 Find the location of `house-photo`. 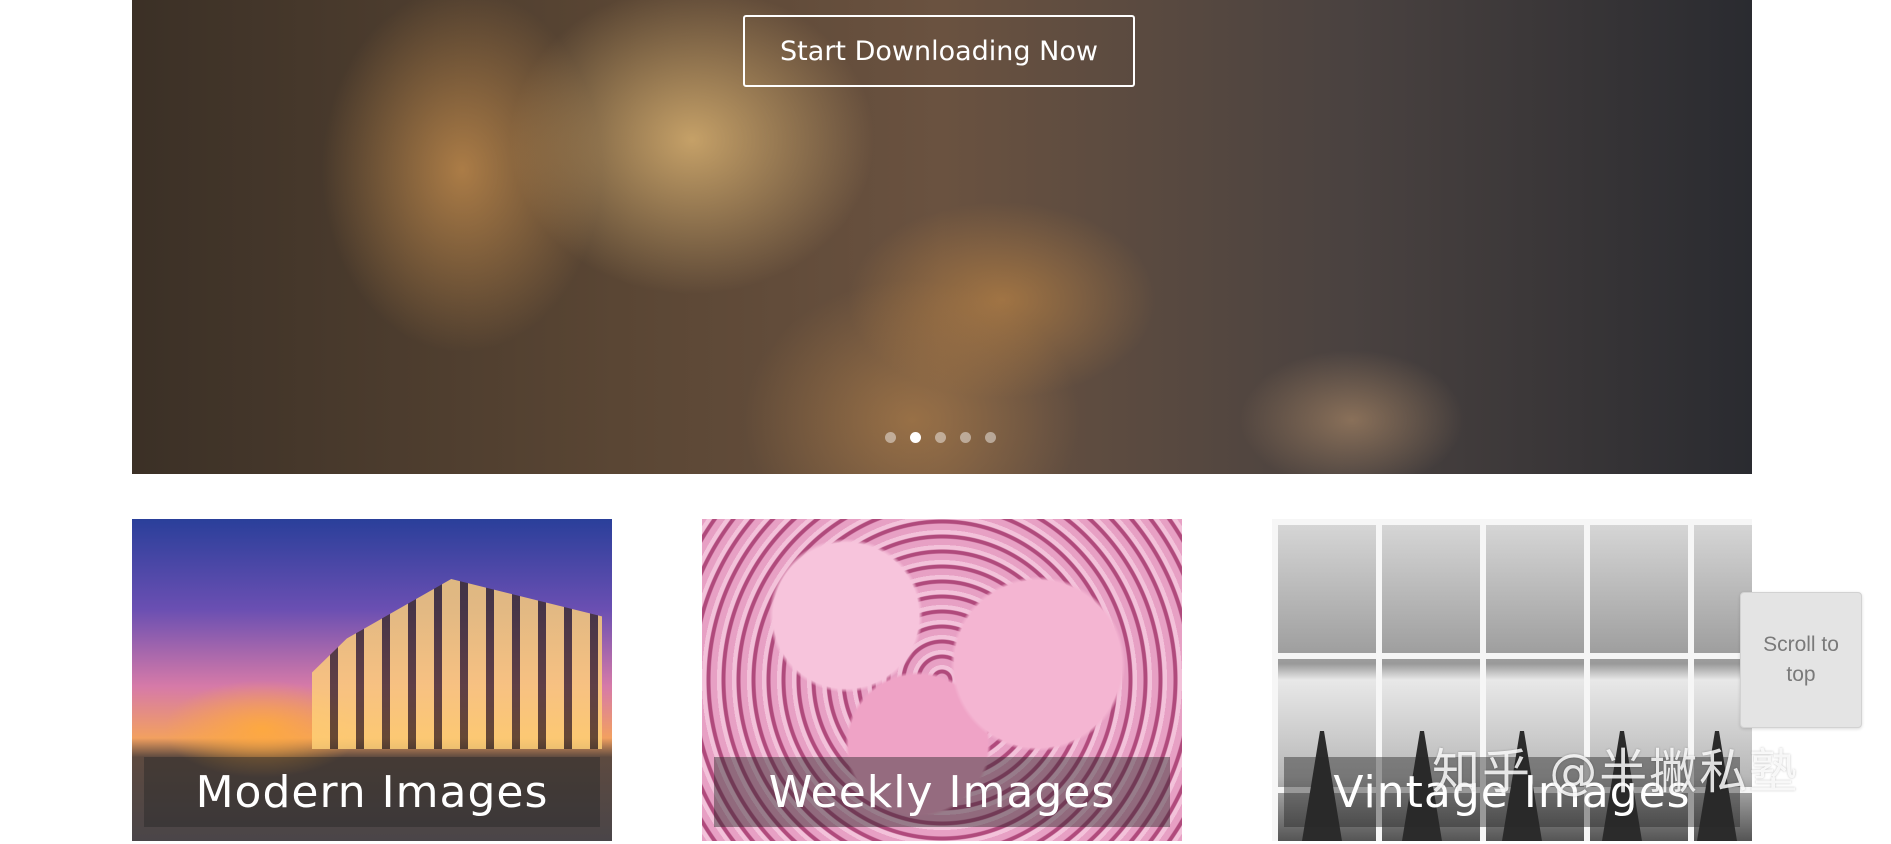

house-photo is located at coordinates (457, 664).